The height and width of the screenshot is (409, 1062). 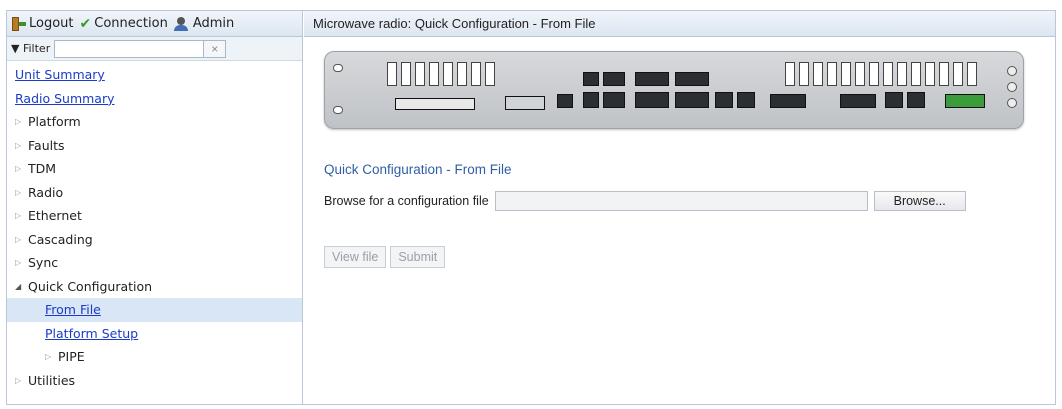 I want to click on action-buttons: View file Submit, so click(x=385, y=257).